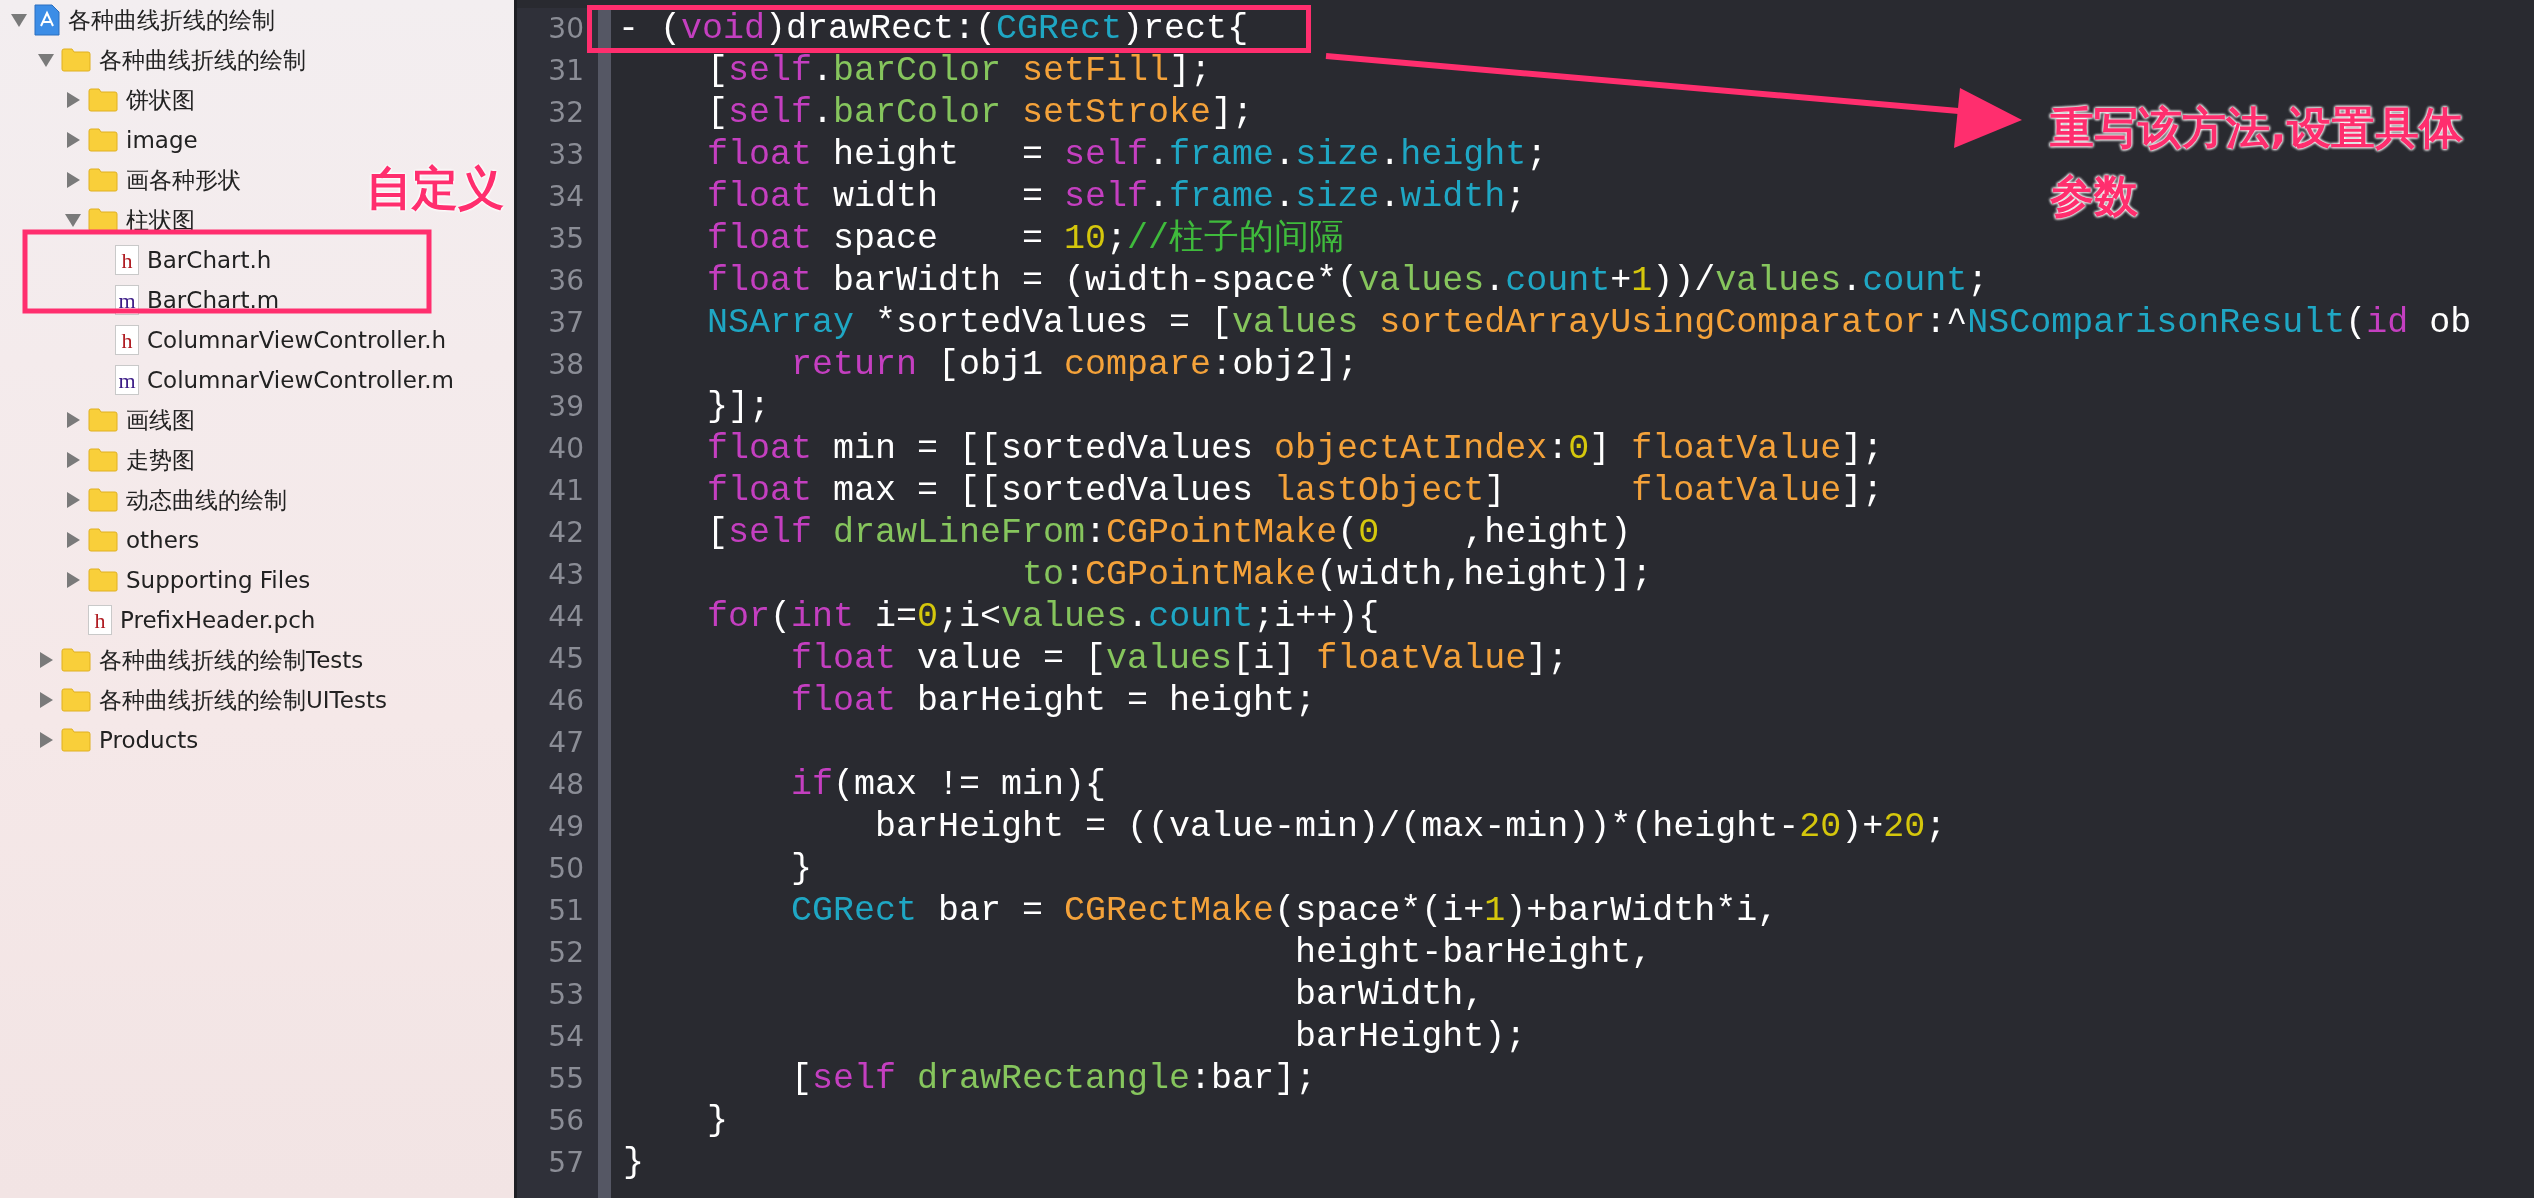 The width and height of the screenshot is (2534, 1198). What do you see at coordinates (1179, 659) in the screenshot?
I see `code-line: float value = [values[i] floatValue];` at bounding box center [1179, 659].